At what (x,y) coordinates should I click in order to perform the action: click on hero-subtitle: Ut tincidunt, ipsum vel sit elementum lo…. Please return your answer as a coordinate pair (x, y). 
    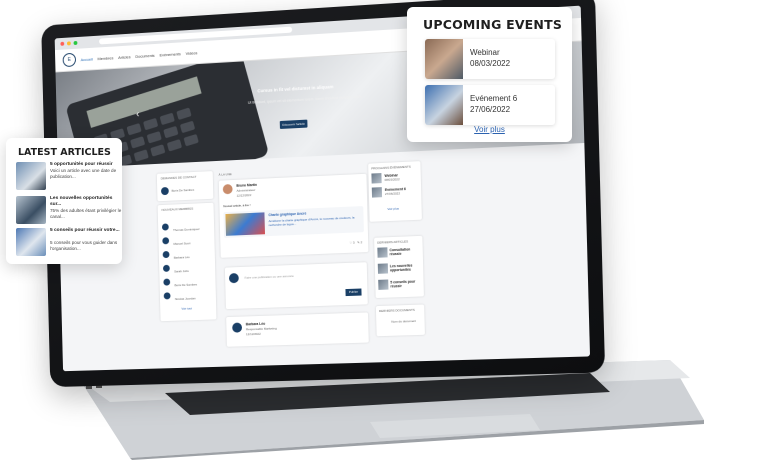
    Looking at the image, I should click on (305, 100).